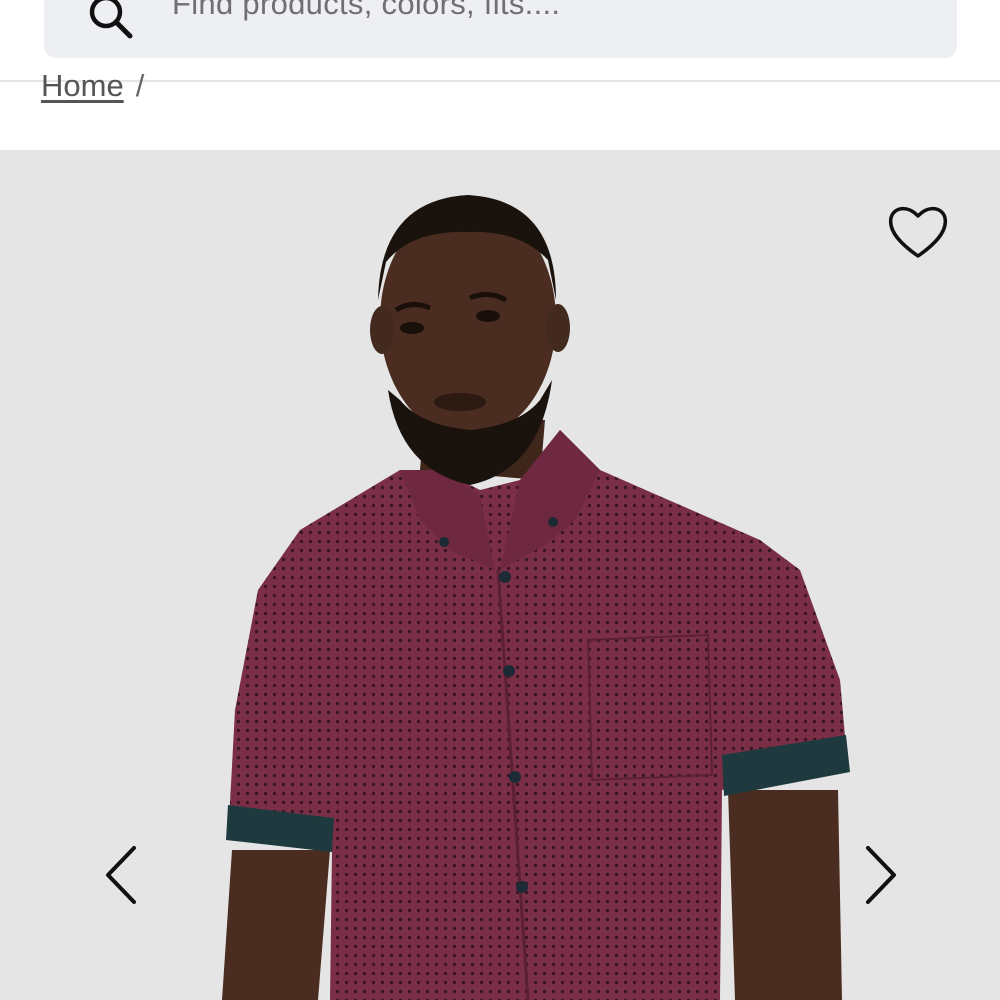 This screenshot has height=1000, width=1000. I want to click on search-icon, so click(110, 25).